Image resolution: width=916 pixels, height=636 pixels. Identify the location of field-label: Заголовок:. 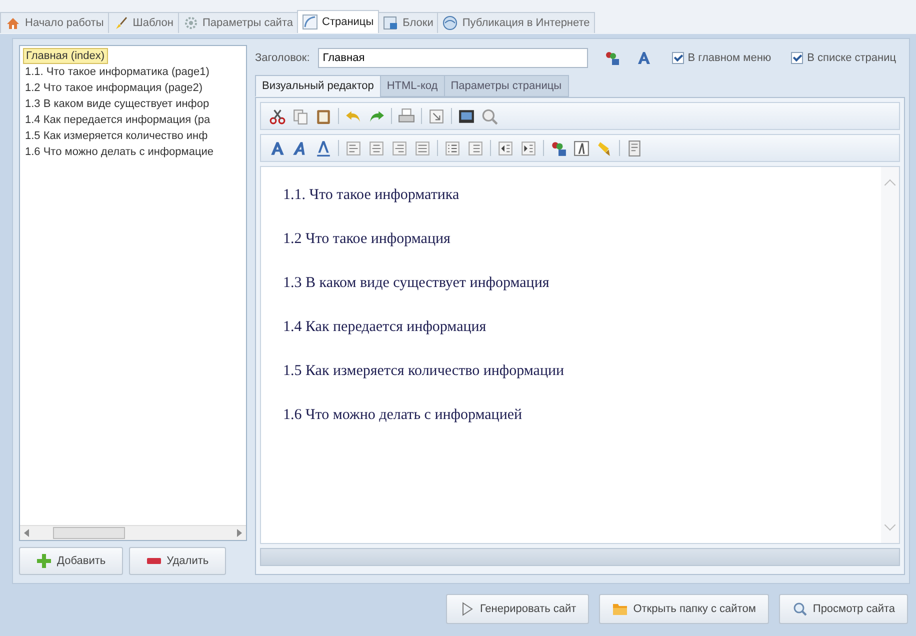
(282, 58).